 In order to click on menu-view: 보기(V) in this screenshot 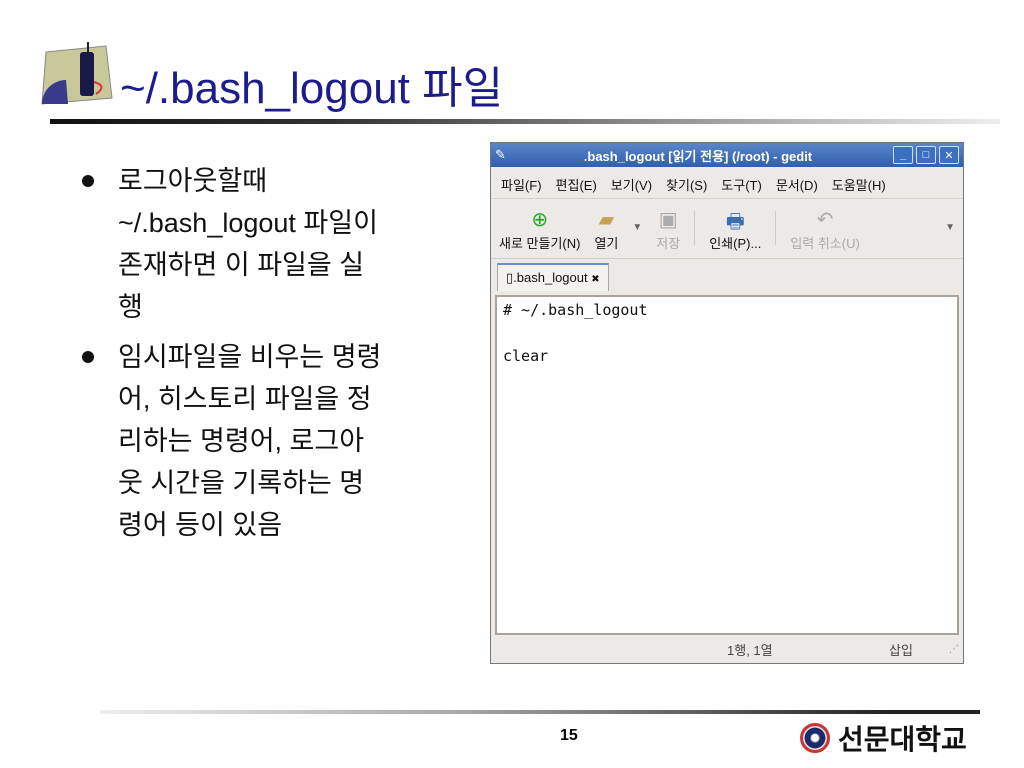, I will do `click(631, 184)`.